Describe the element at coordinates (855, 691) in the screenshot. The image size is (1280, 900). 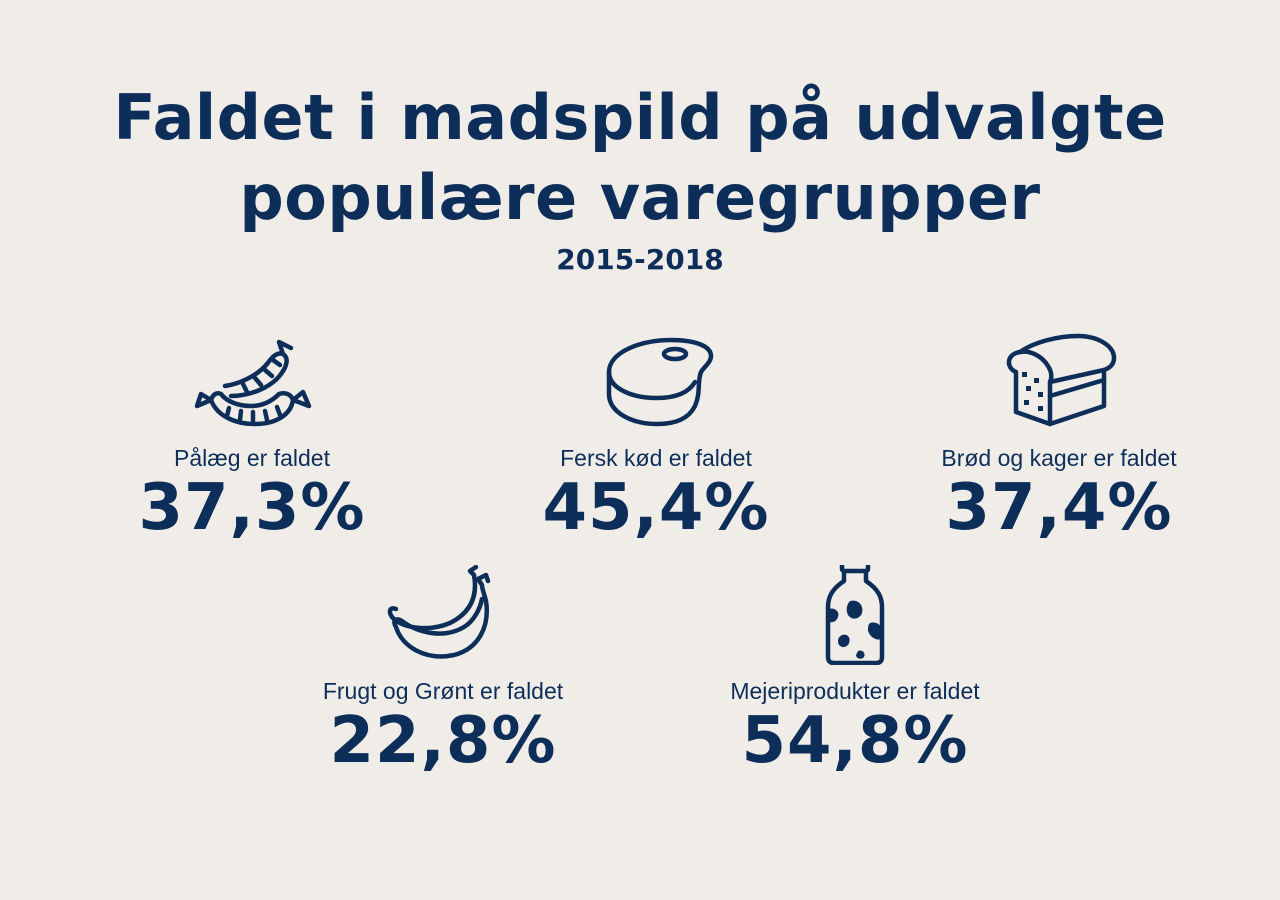
I see `stat-label: Mejeriprodukter er faldet` at that location.